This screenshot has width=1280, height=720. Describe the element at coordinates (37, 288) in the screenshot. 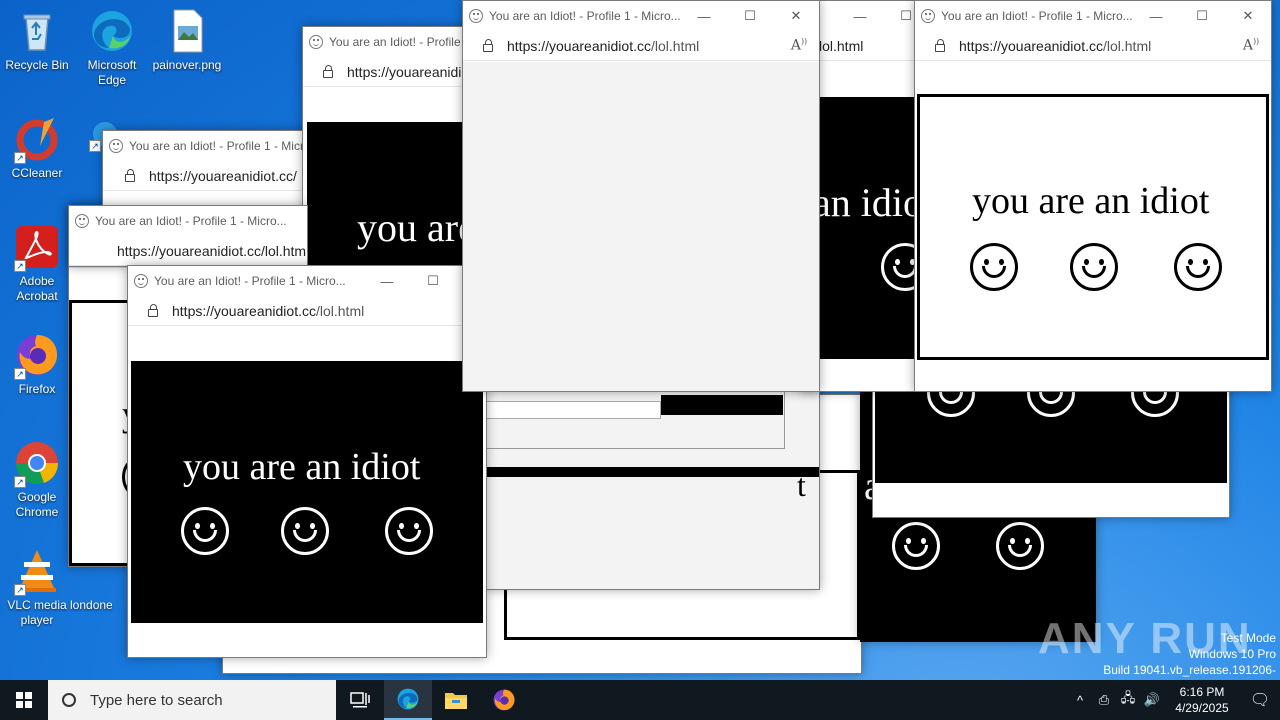

I see `desktop-icon-label: Adobe Acrobat` at that location.